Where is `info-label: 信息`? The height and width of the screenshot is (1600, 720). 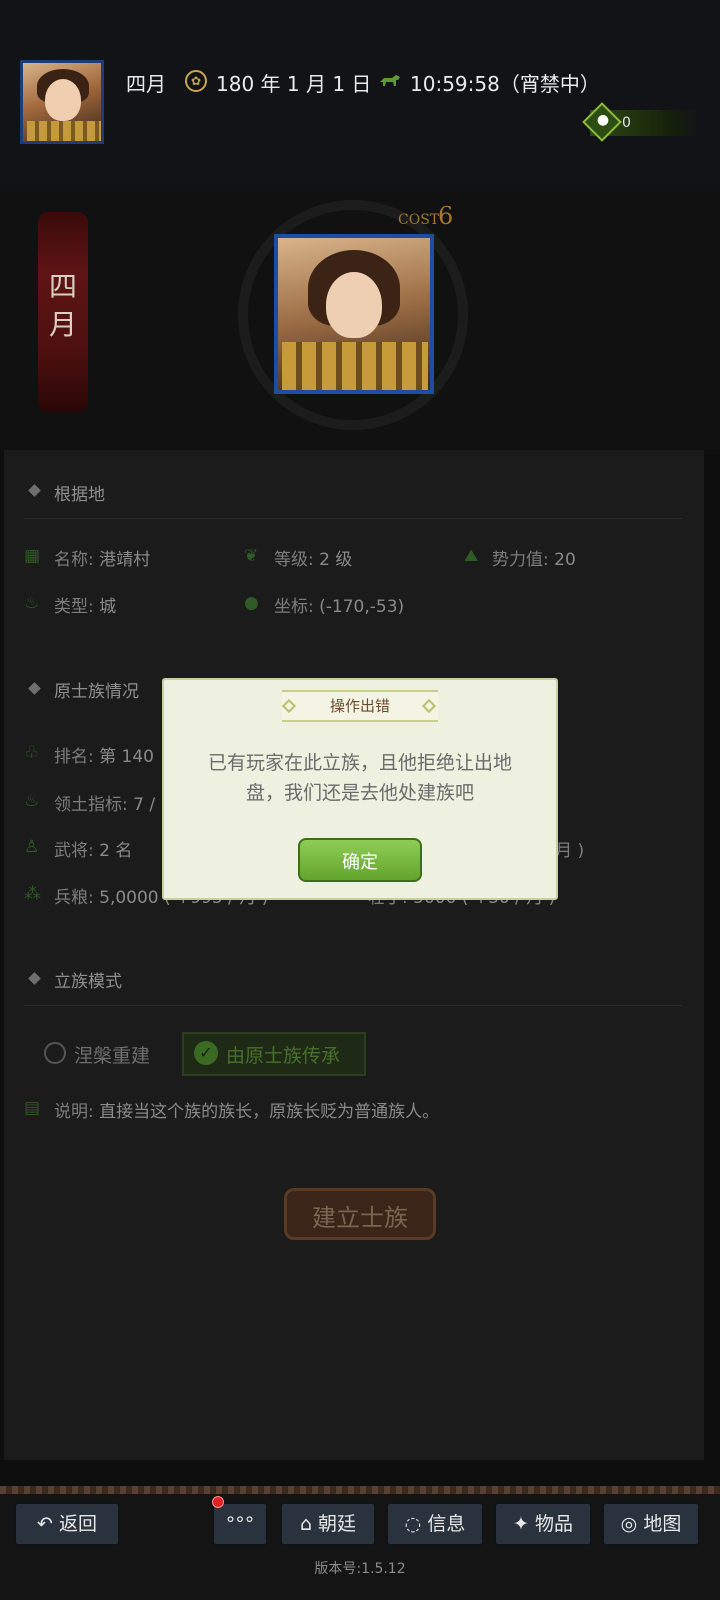
info-label: 信息 is located at coordinates (446, 1524).